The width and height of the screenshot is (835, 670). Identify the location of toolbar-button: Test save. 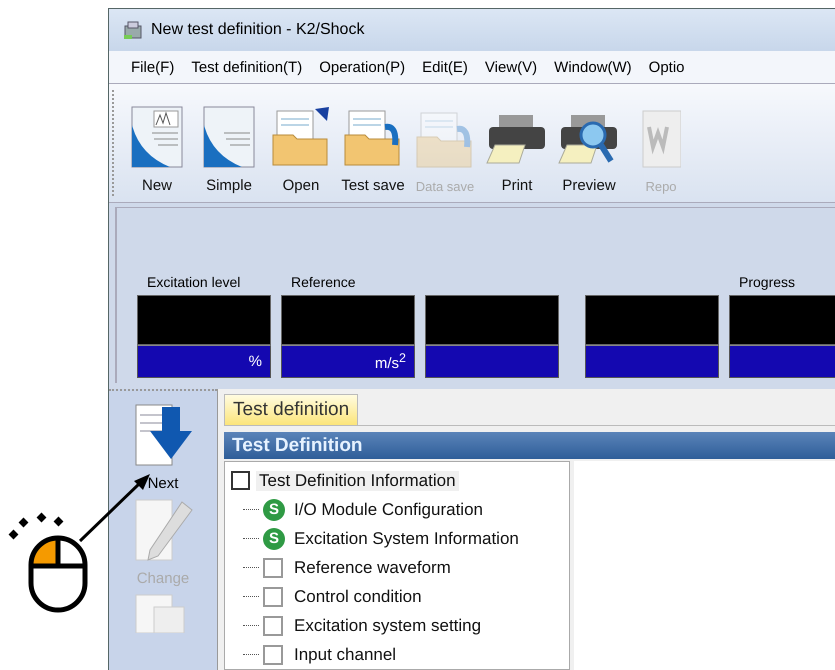
(373, 153).